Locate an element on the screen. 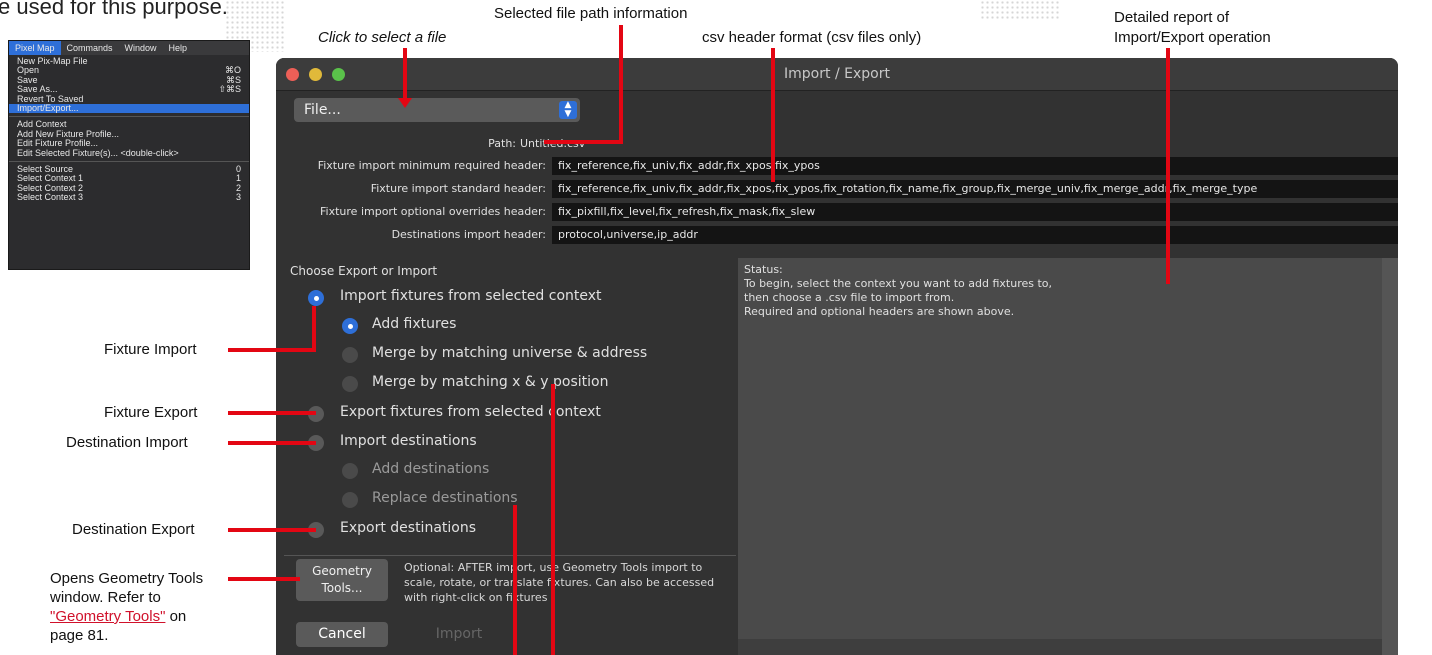 This screenshot has height=655, width=1432. callout-geometry-line1: Opens Geometry Tools is located at coordinates (127, 578).